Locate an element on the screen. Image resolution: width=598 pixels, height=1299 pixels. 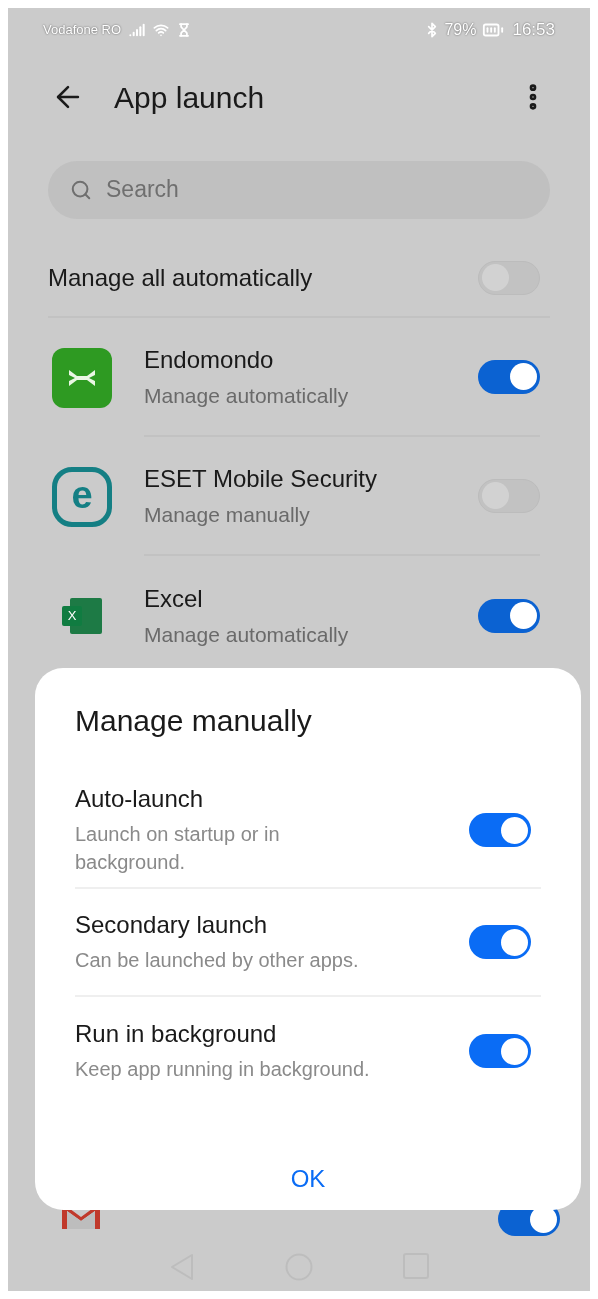
option-title: Run in background is located at coordinates (176, 1034).